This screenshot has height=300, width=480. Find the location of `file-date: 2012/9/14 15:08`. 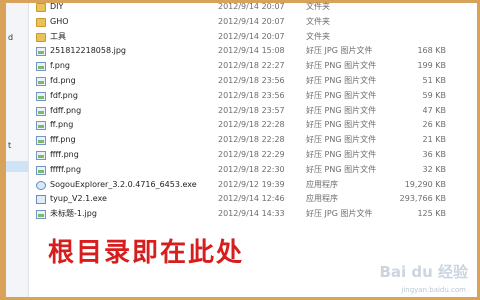

file-date: 2012/9/14 15:08 is located at coordinates (251, 51).